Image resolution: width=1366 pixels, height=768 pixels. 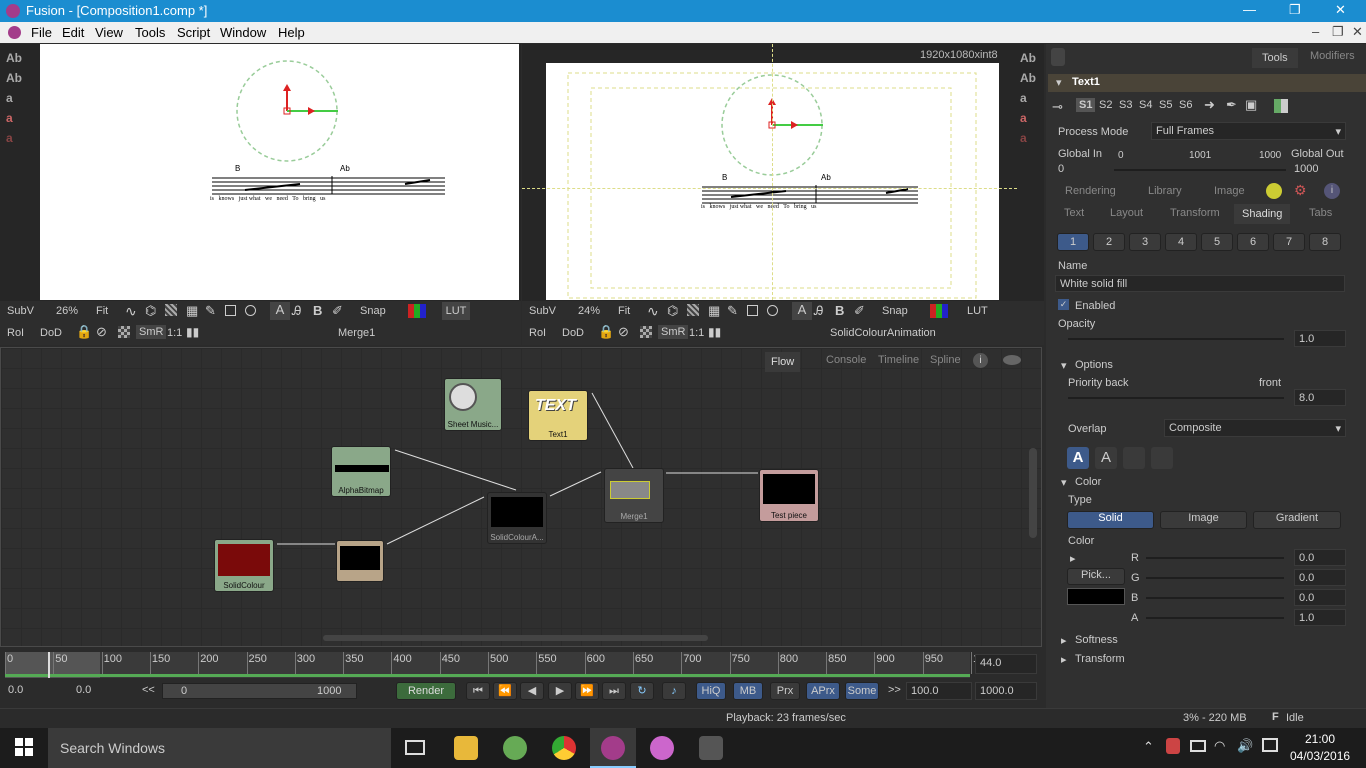 What do you see at coordinates (1006, 691) in the screenshot?
I see `global-end-field: 1000.0` at bounding box center [1006, 691].